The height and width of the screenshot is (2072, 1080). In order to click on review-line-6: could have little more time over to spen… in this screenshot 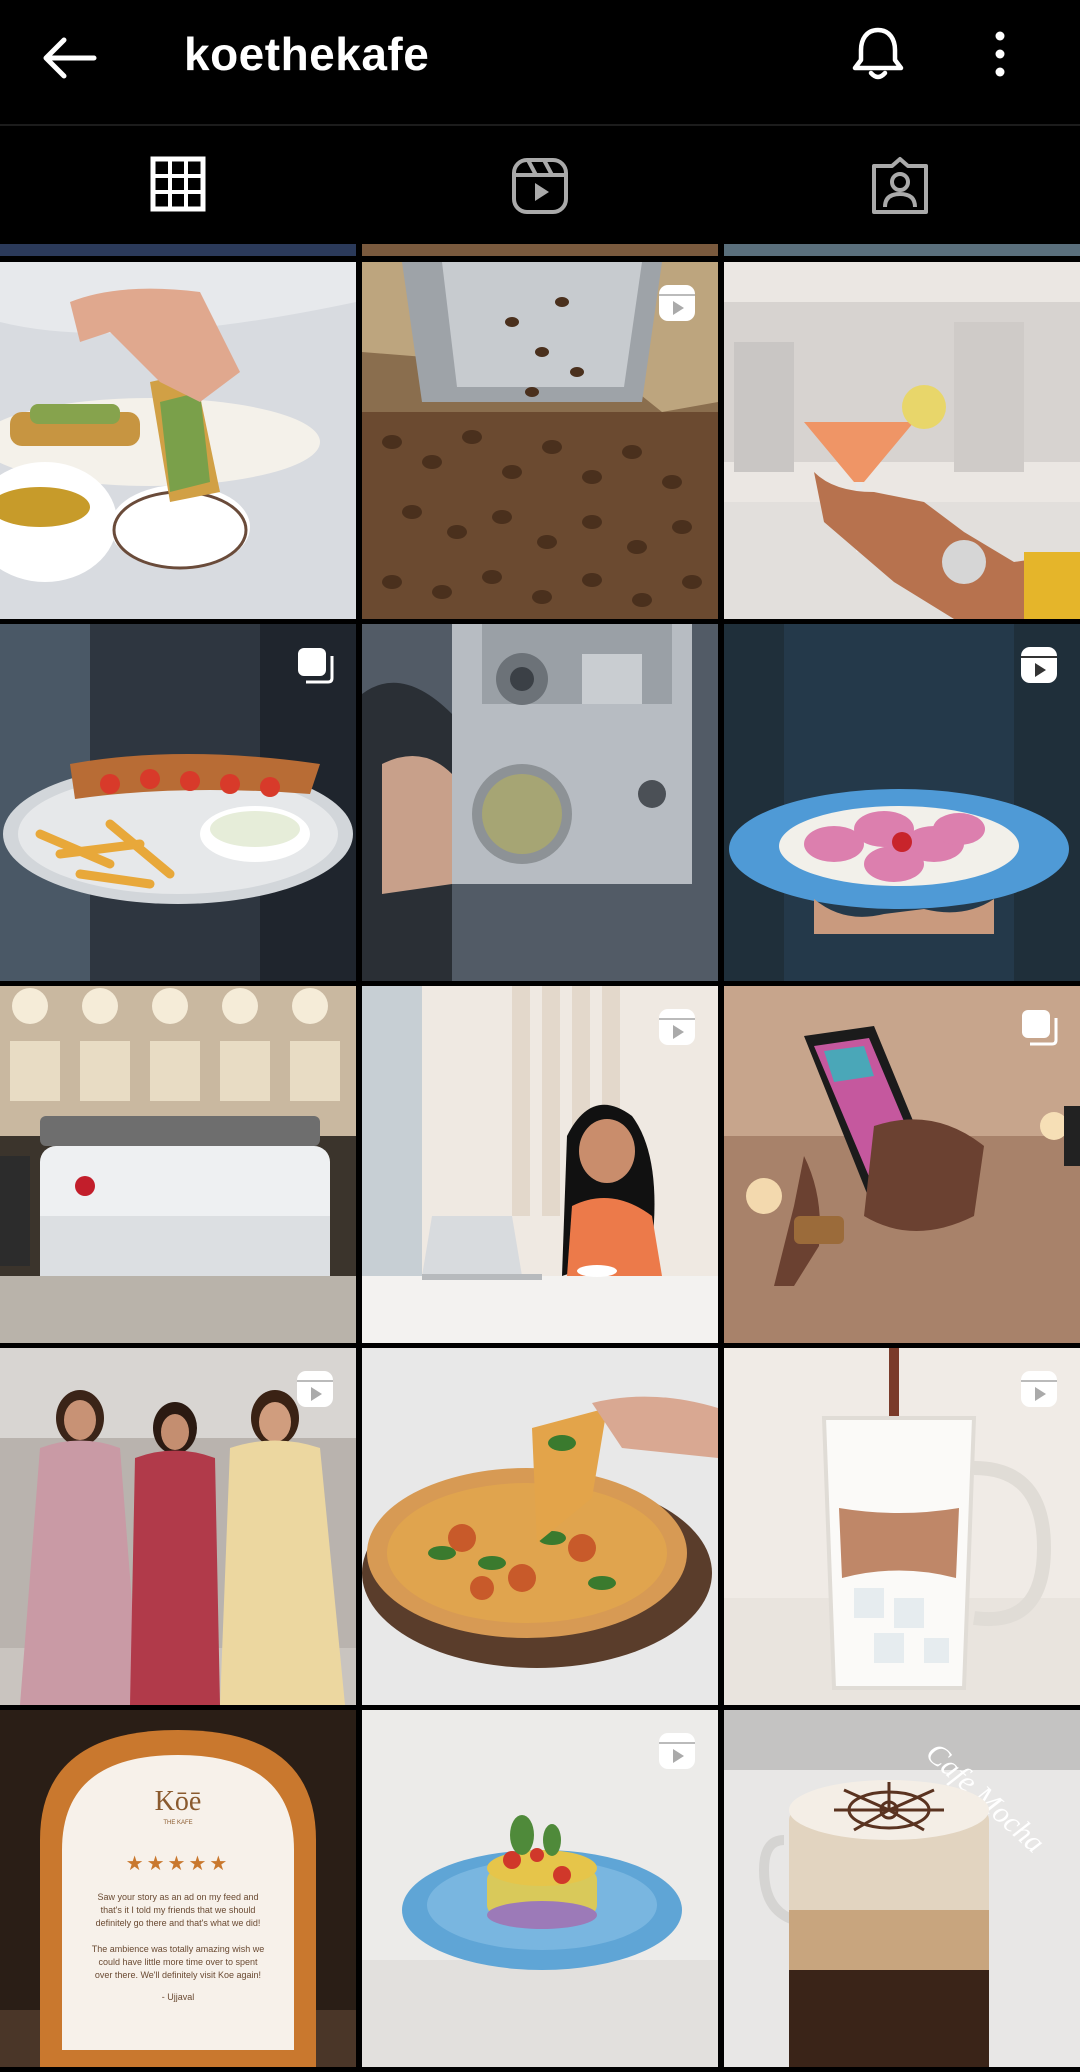, I will do `click(178, 1962)`.